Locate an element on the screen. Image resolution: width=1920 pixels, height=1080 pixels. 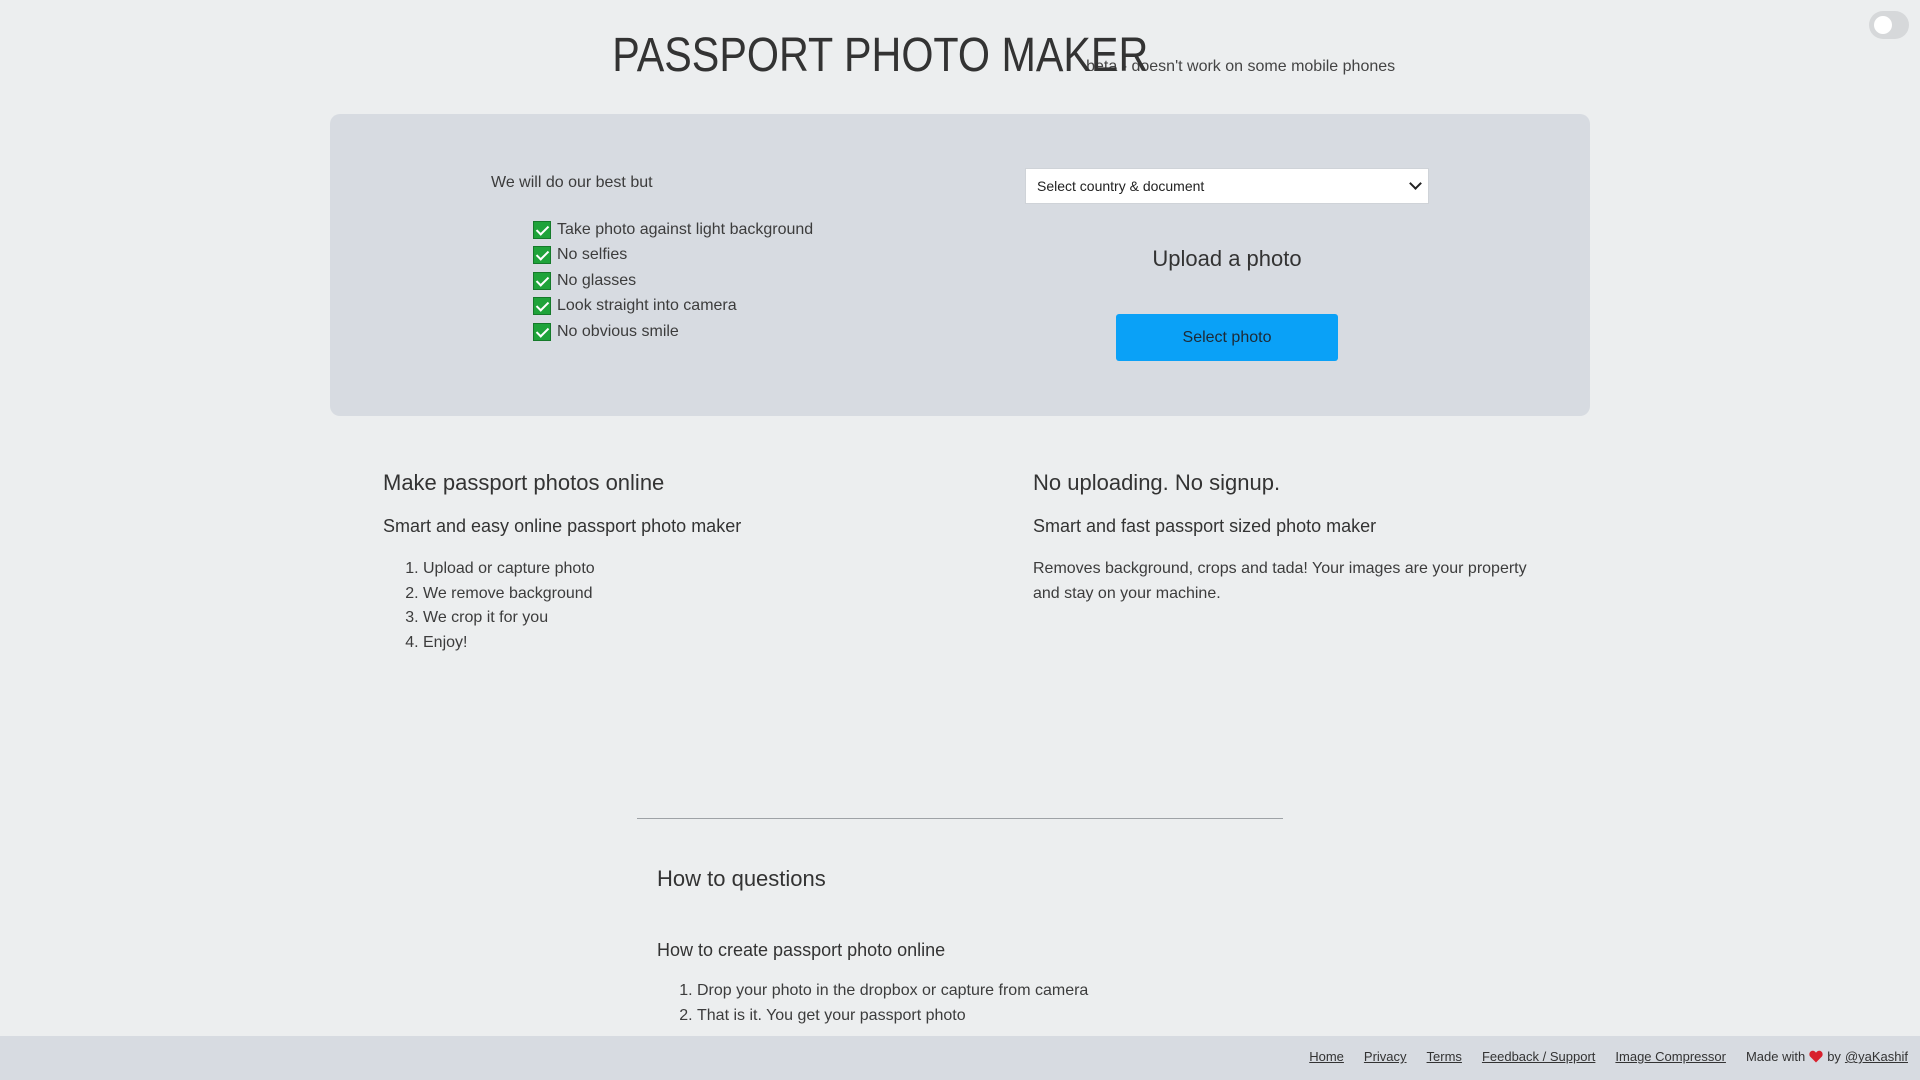
divider is located at coordinates (960, 818).